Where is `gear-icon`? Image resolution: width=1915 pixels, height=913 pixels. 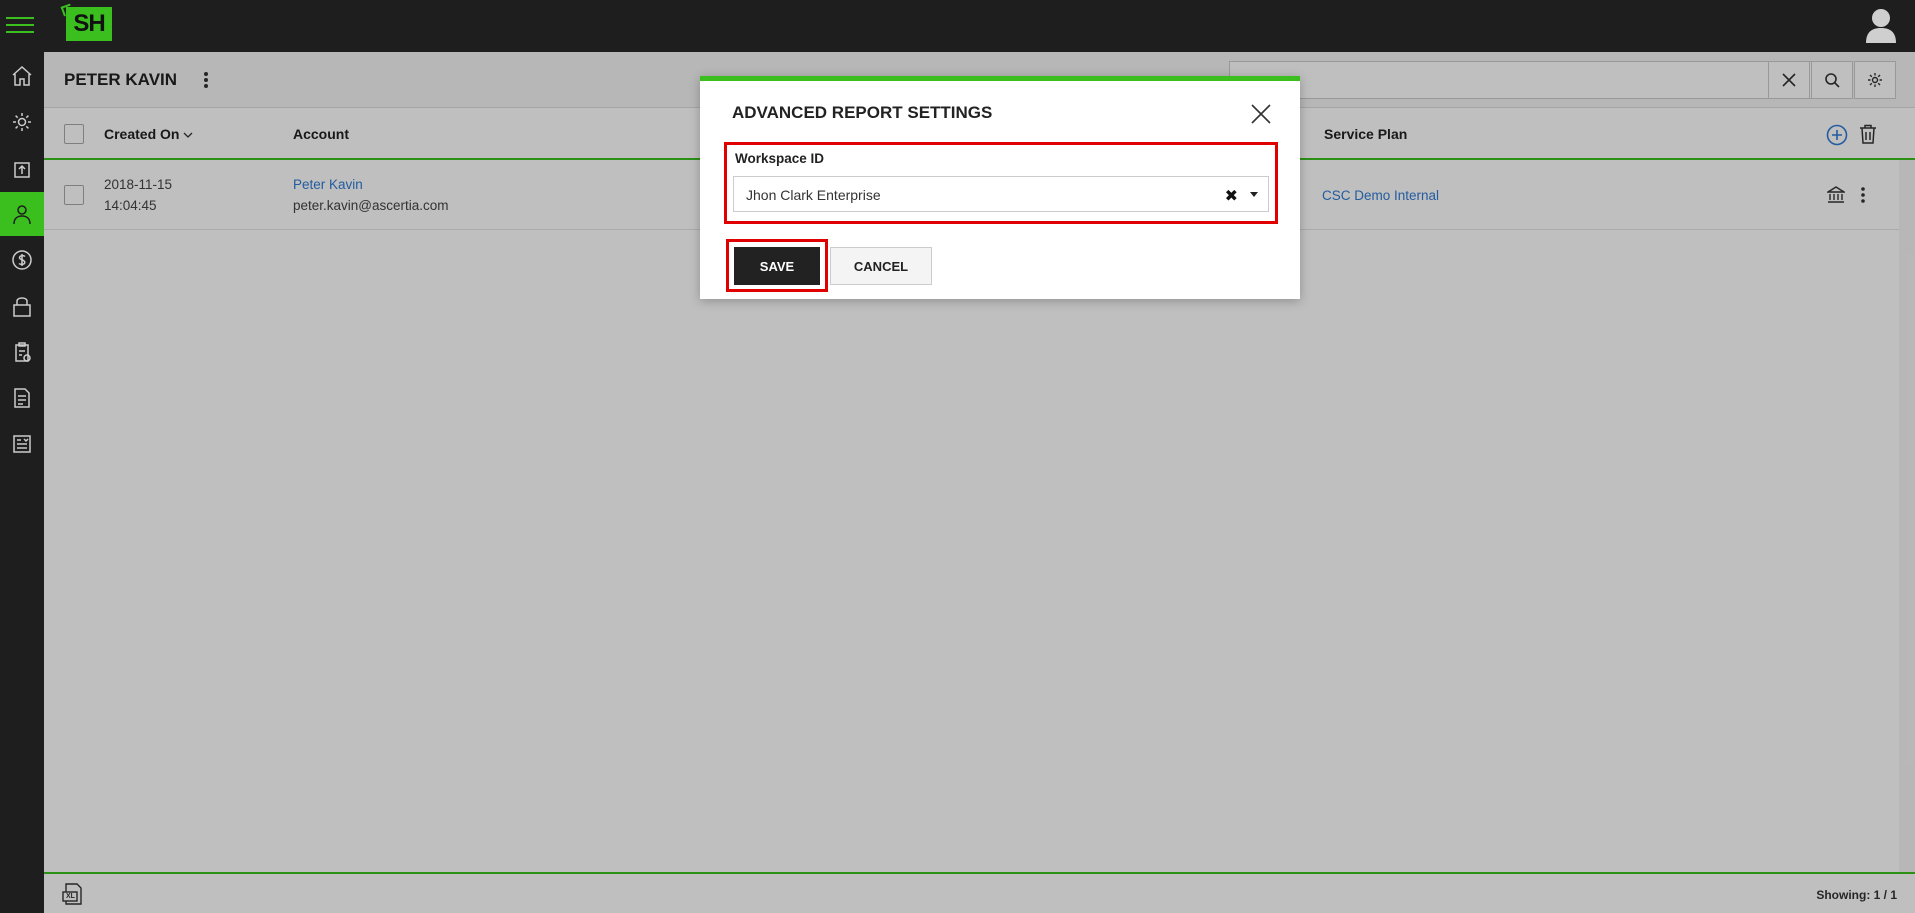
gear-icon is located at coordinates (22, 122).